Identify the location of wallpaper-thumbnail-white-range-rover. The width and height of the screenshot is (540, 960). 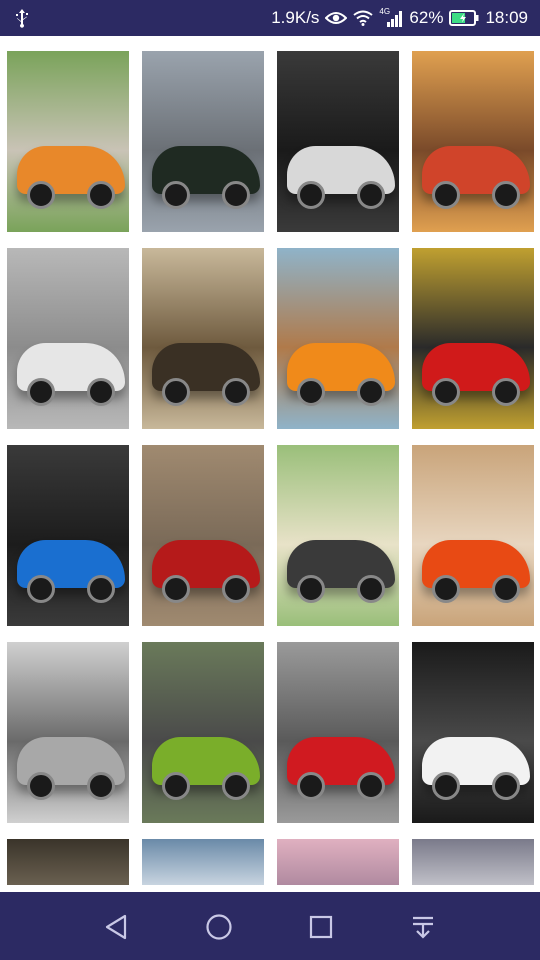
(473, 732).